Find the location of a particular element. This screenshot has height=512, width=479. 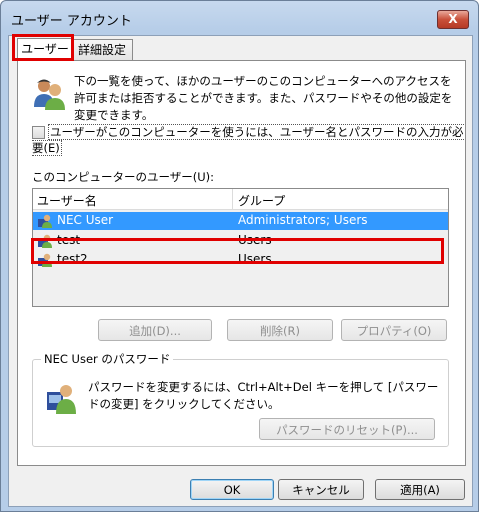

require-password-label: ユーザーがこのコンピューターを使うには、ユーザー名とパスワードの入力が必要(E) is located at coordinates (248, 140).